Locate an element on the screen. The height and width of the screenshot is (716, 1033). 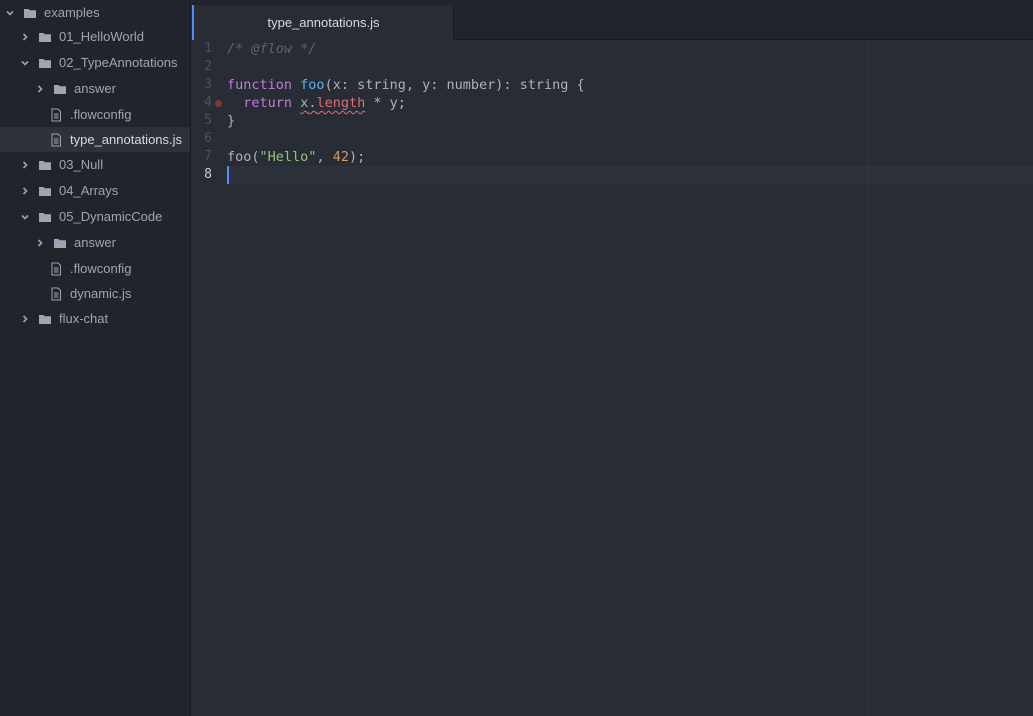
line-number: 1 is located at coordinates (208, 48).